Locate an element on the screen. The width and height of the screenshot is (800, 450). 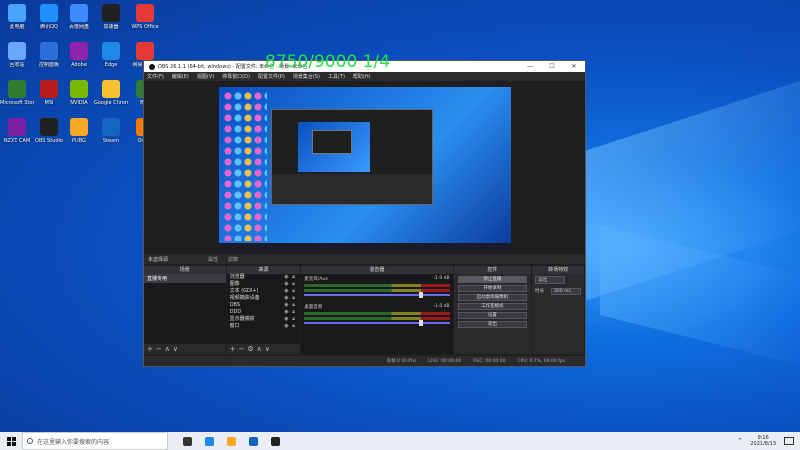
menu-tools: 工具(T) is located at coordinates (336, 76).